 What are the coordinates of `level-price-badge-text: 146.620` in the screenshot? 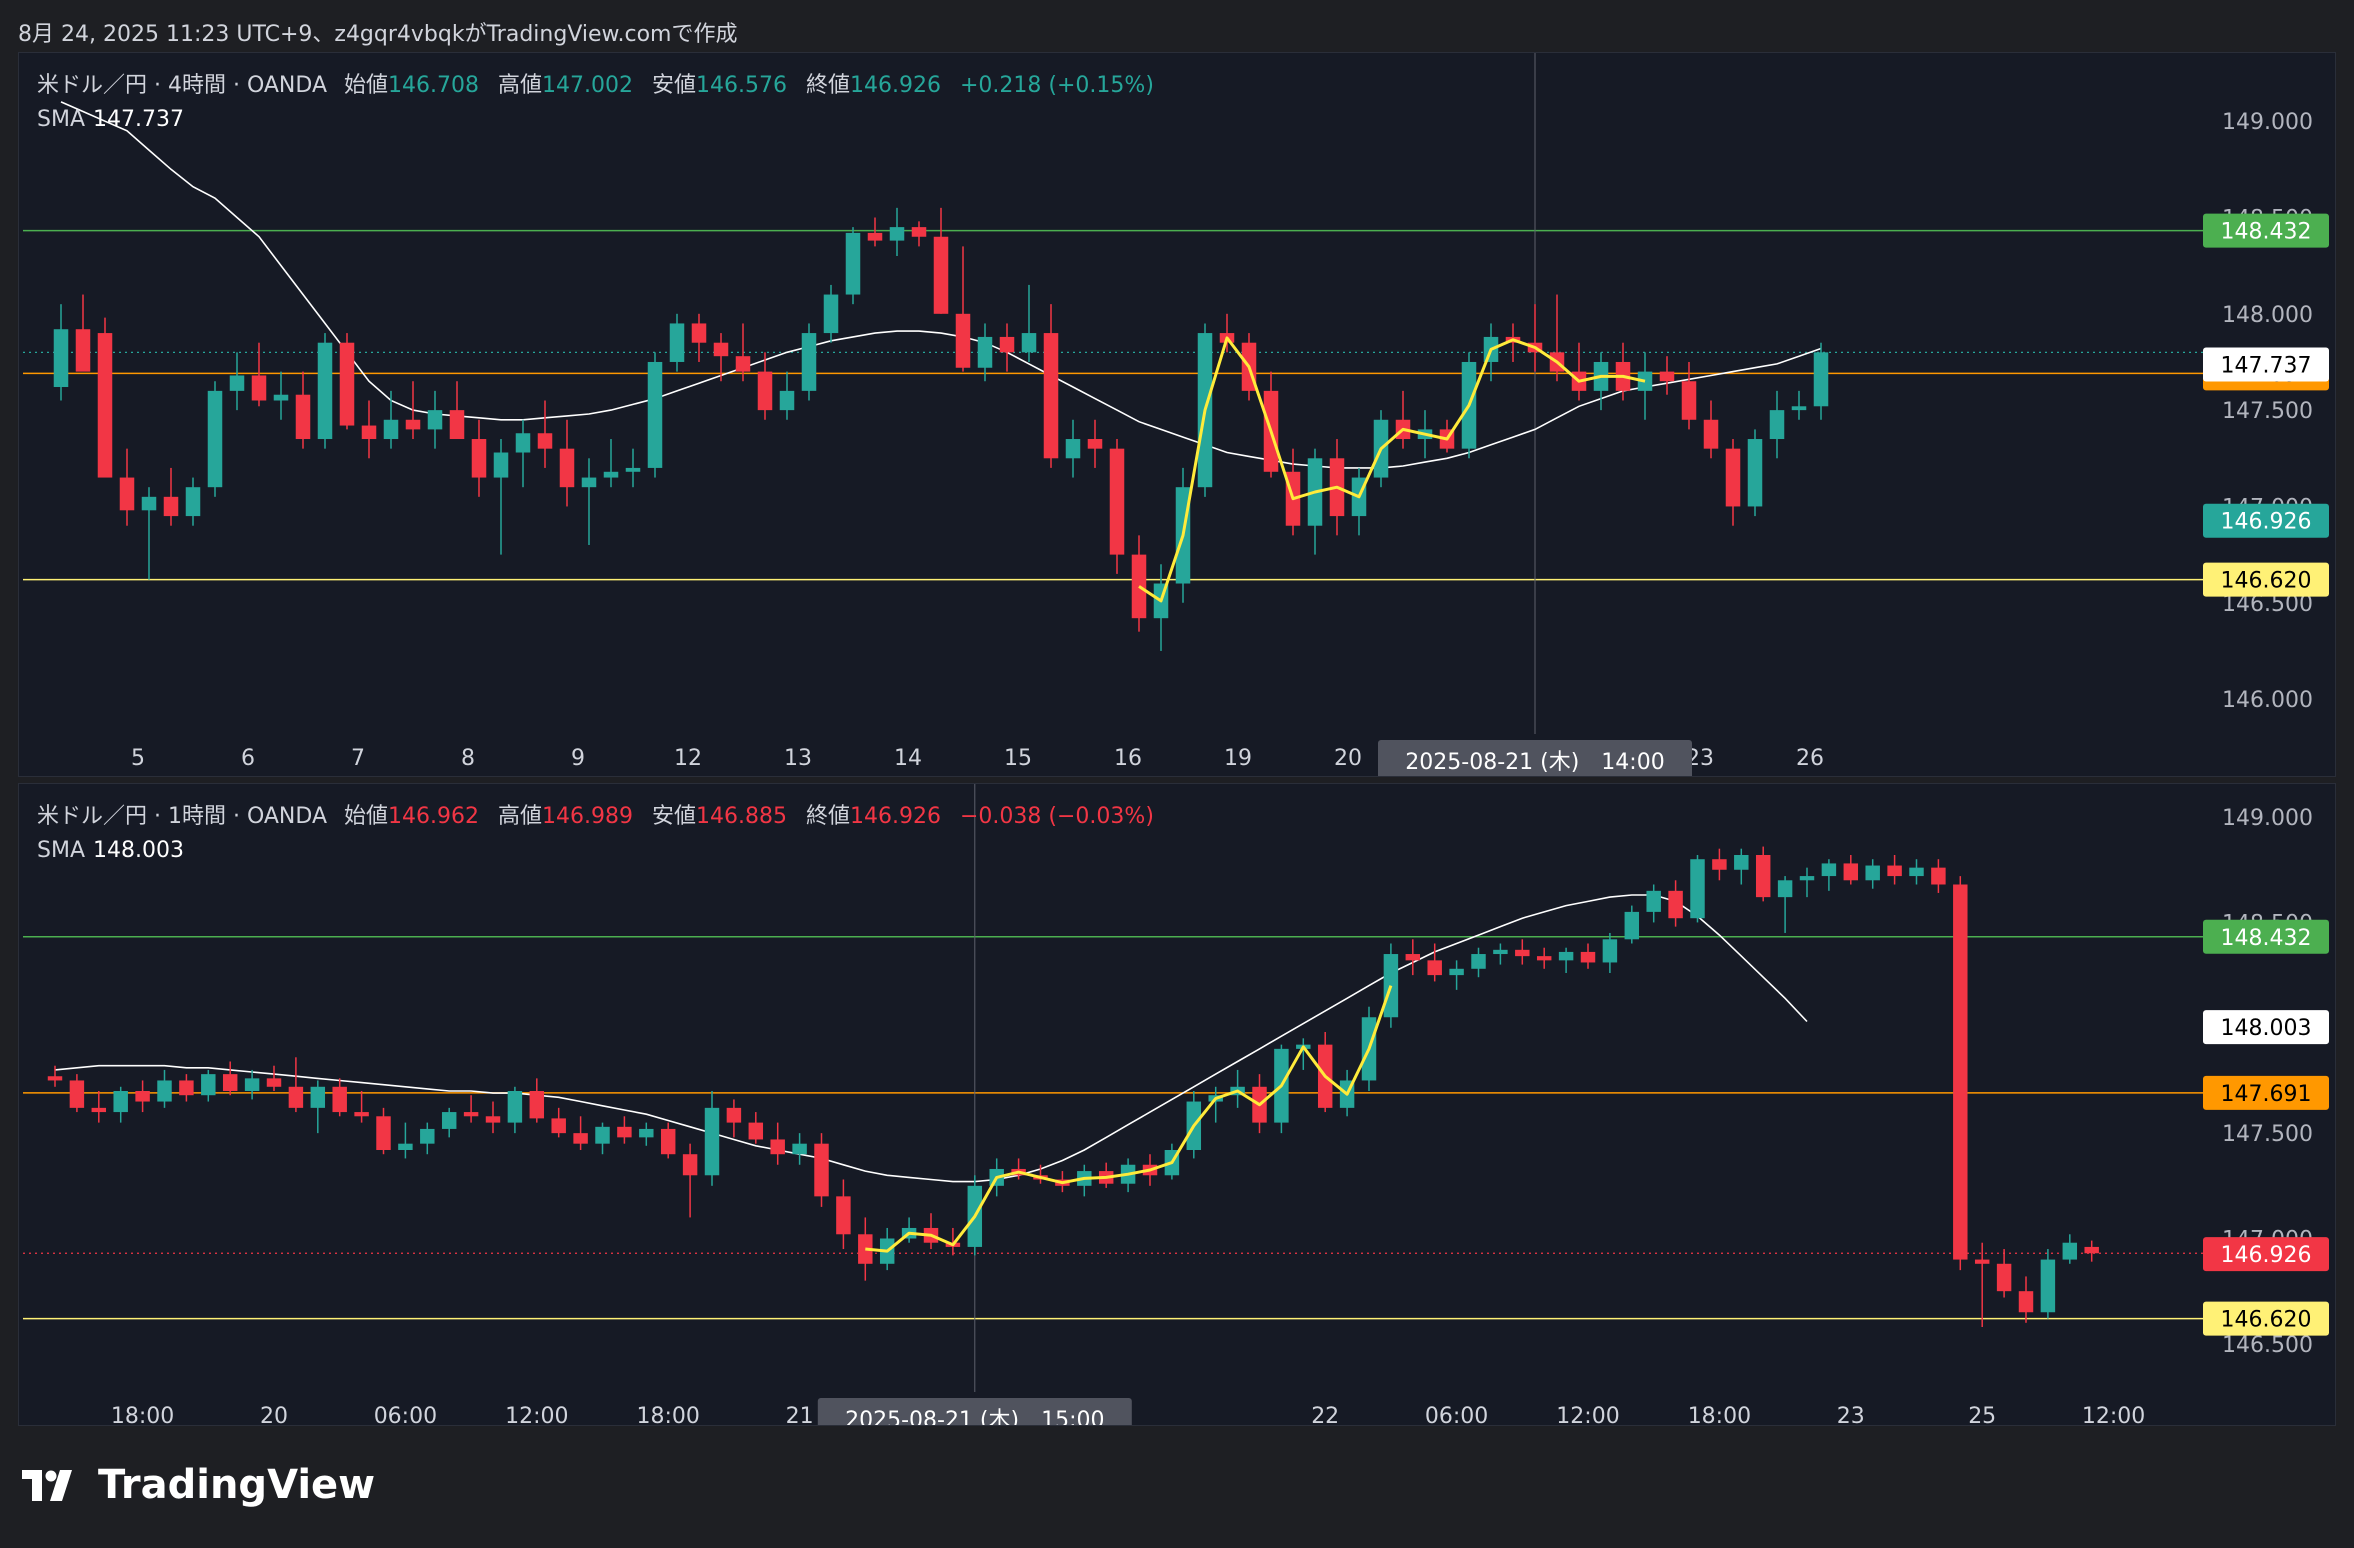 It's located at (2266, 581).